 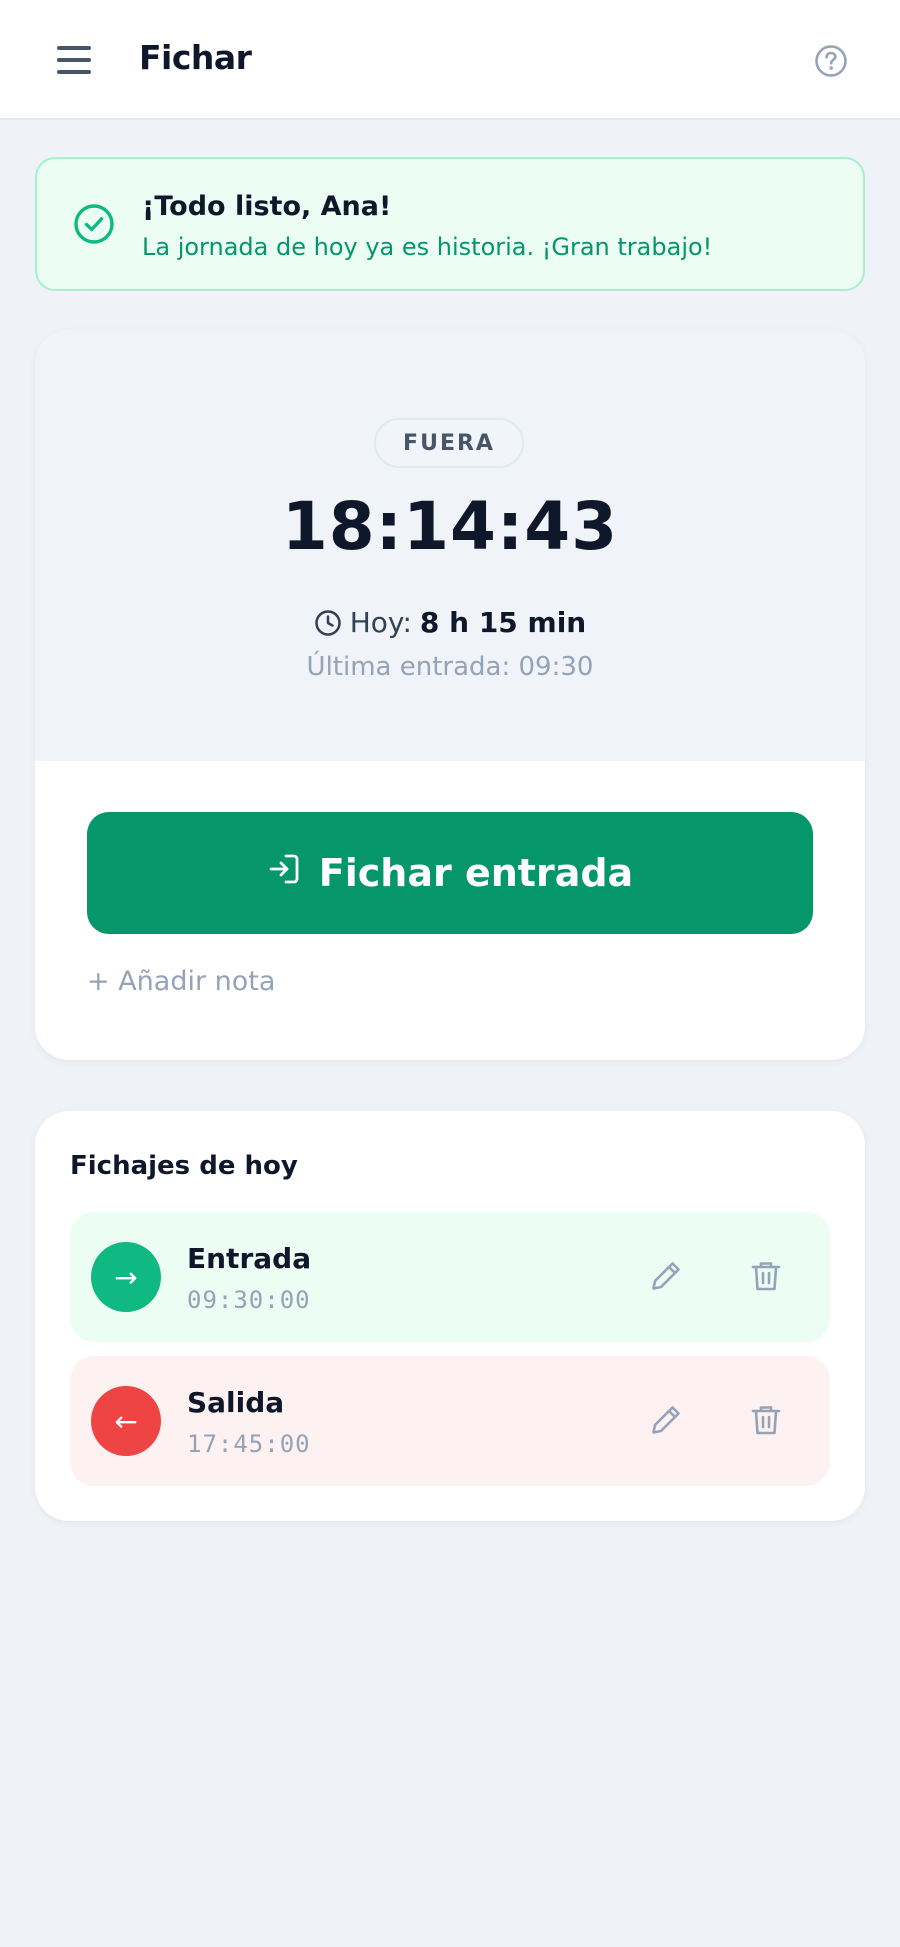 What do you see at coordinates (476, 873) in the screenshot?
I see `clock-in-label: Fichar entrada` at bounding box center [476, 873].